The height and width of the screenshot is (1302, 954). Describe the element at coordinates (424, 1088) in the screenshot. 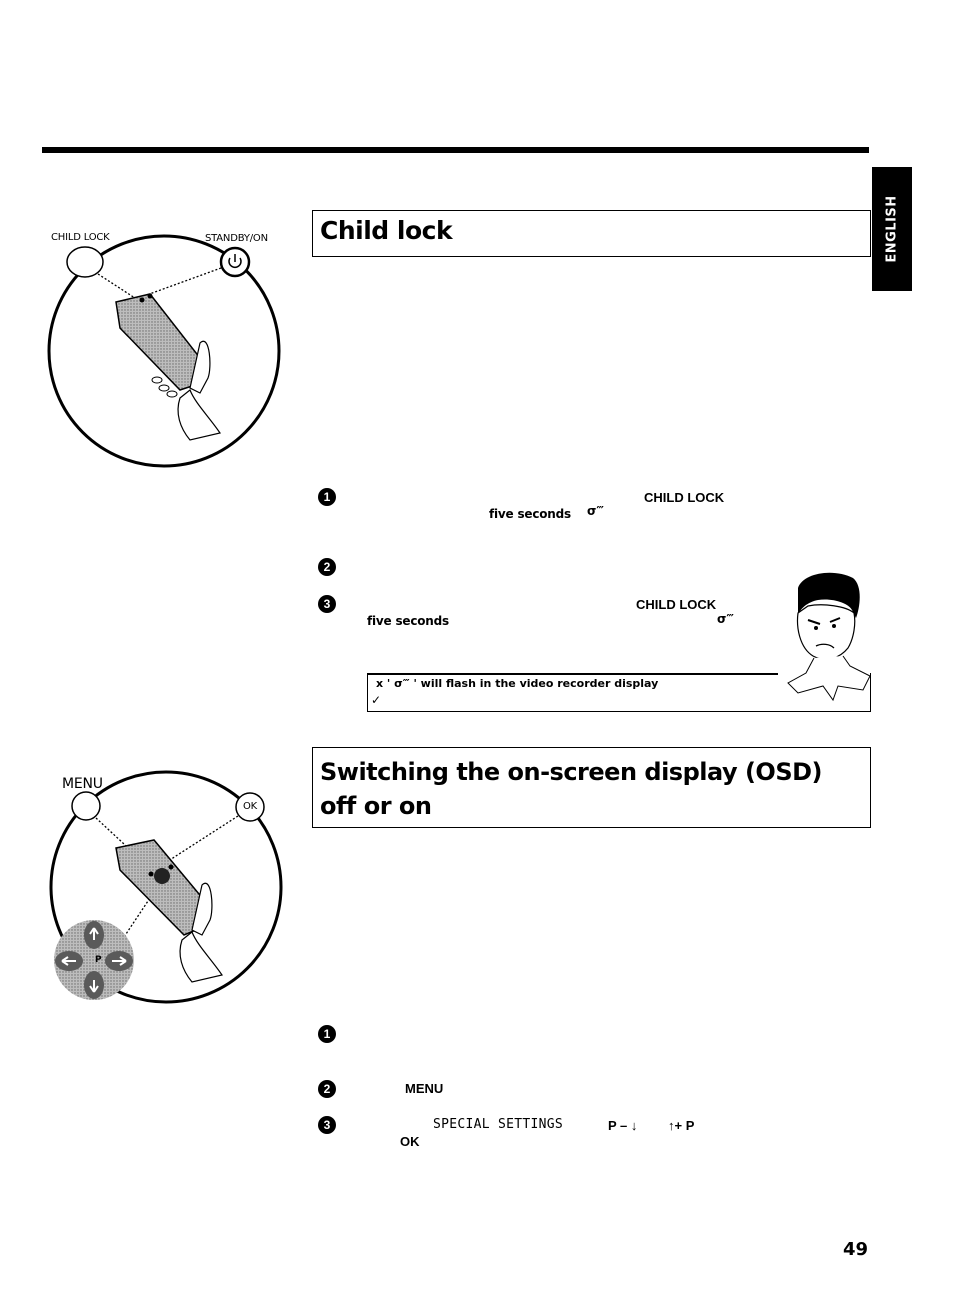

I see `menu-key-label: MENU` at that location.